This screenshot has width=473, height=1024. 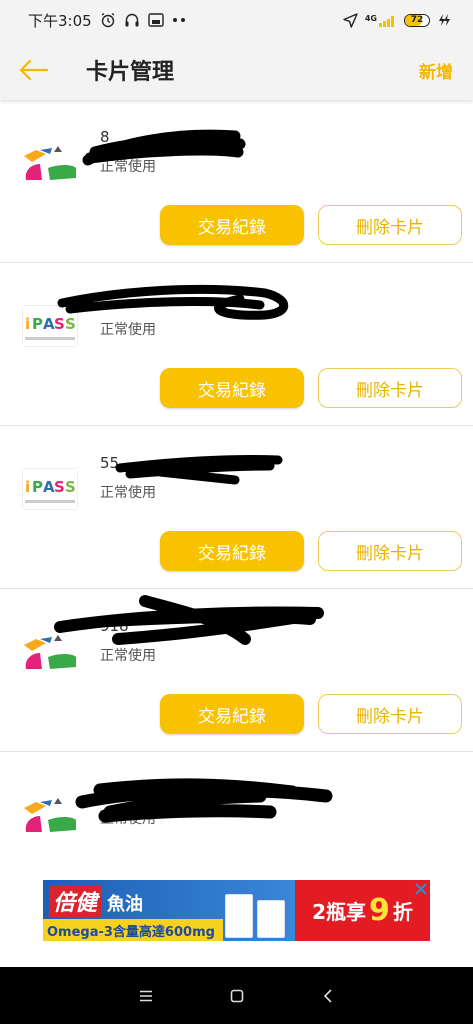 I want to click on arrow-left-icon, so click(x=34, y=70).